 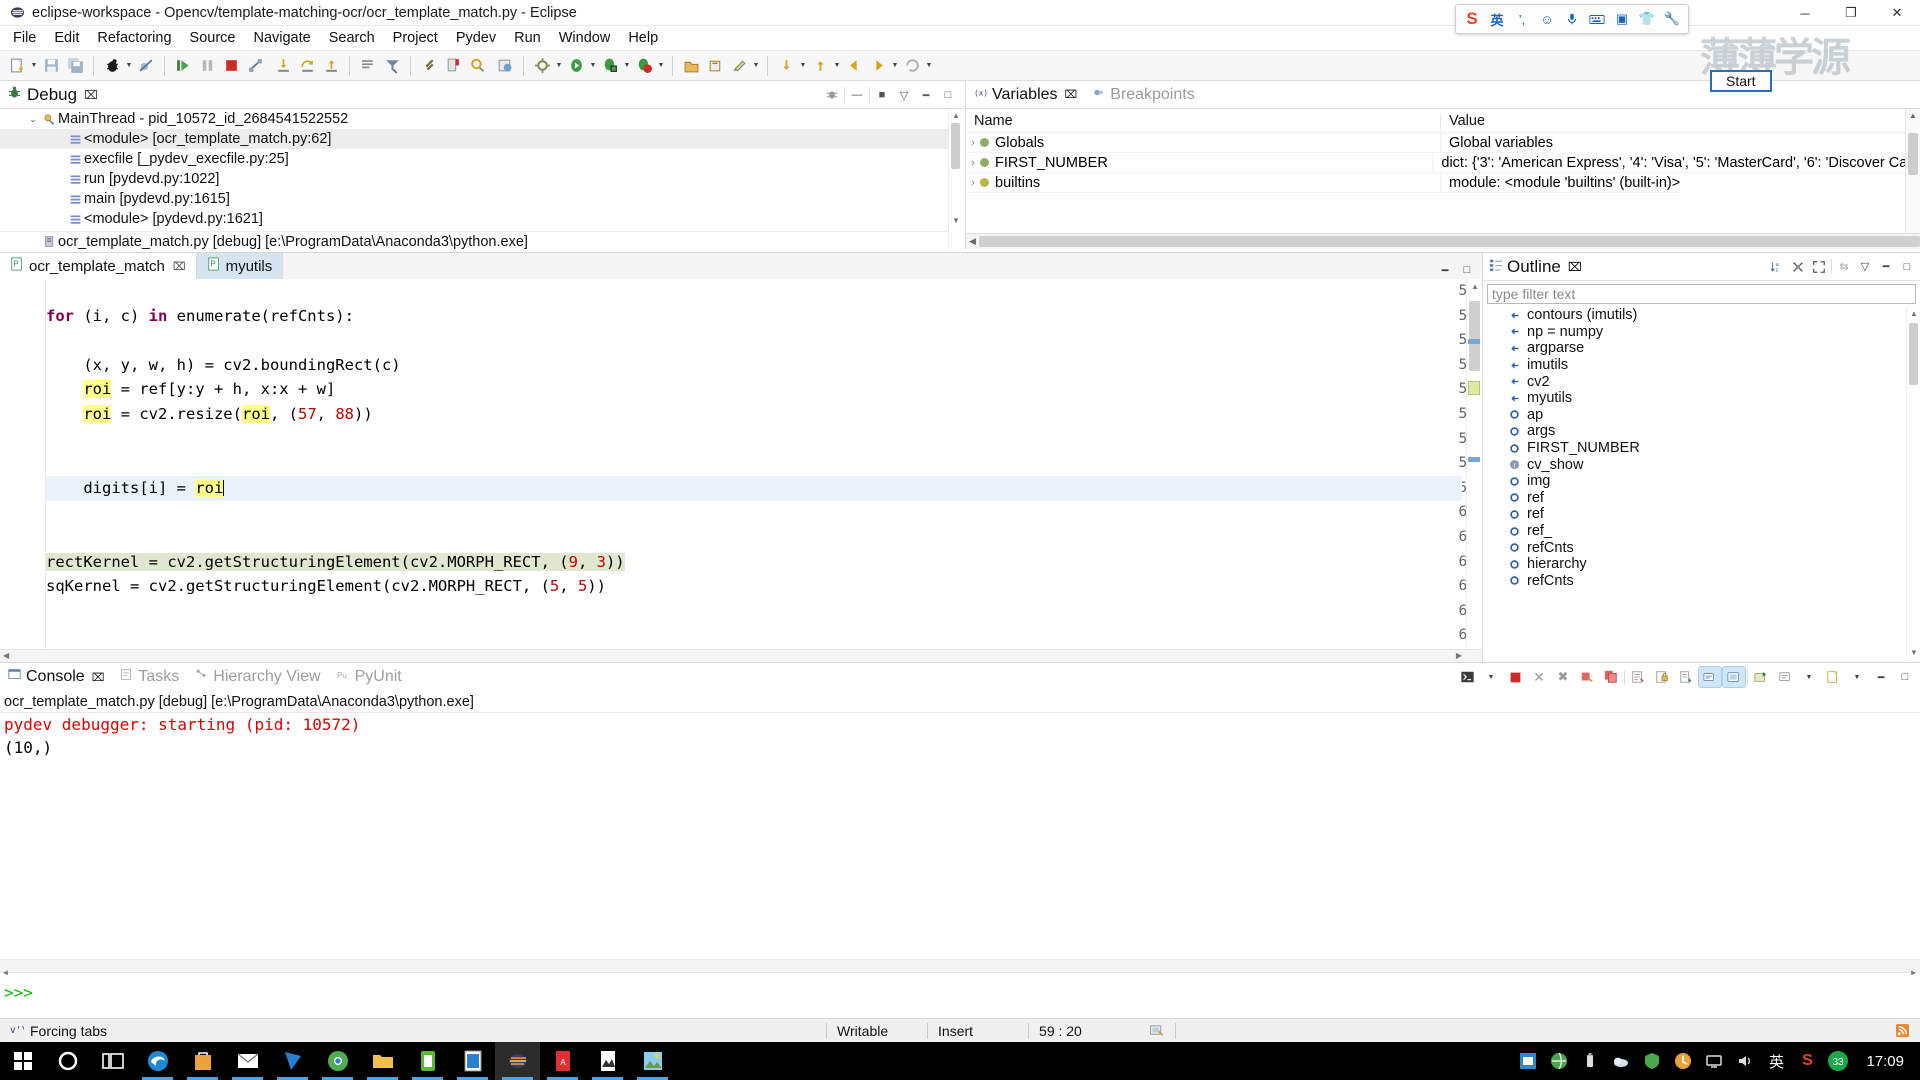 What do you see at coordinates (1467, 677) in the screenshot?
I see `terminal-icon` at bounding box center [1467, 677].